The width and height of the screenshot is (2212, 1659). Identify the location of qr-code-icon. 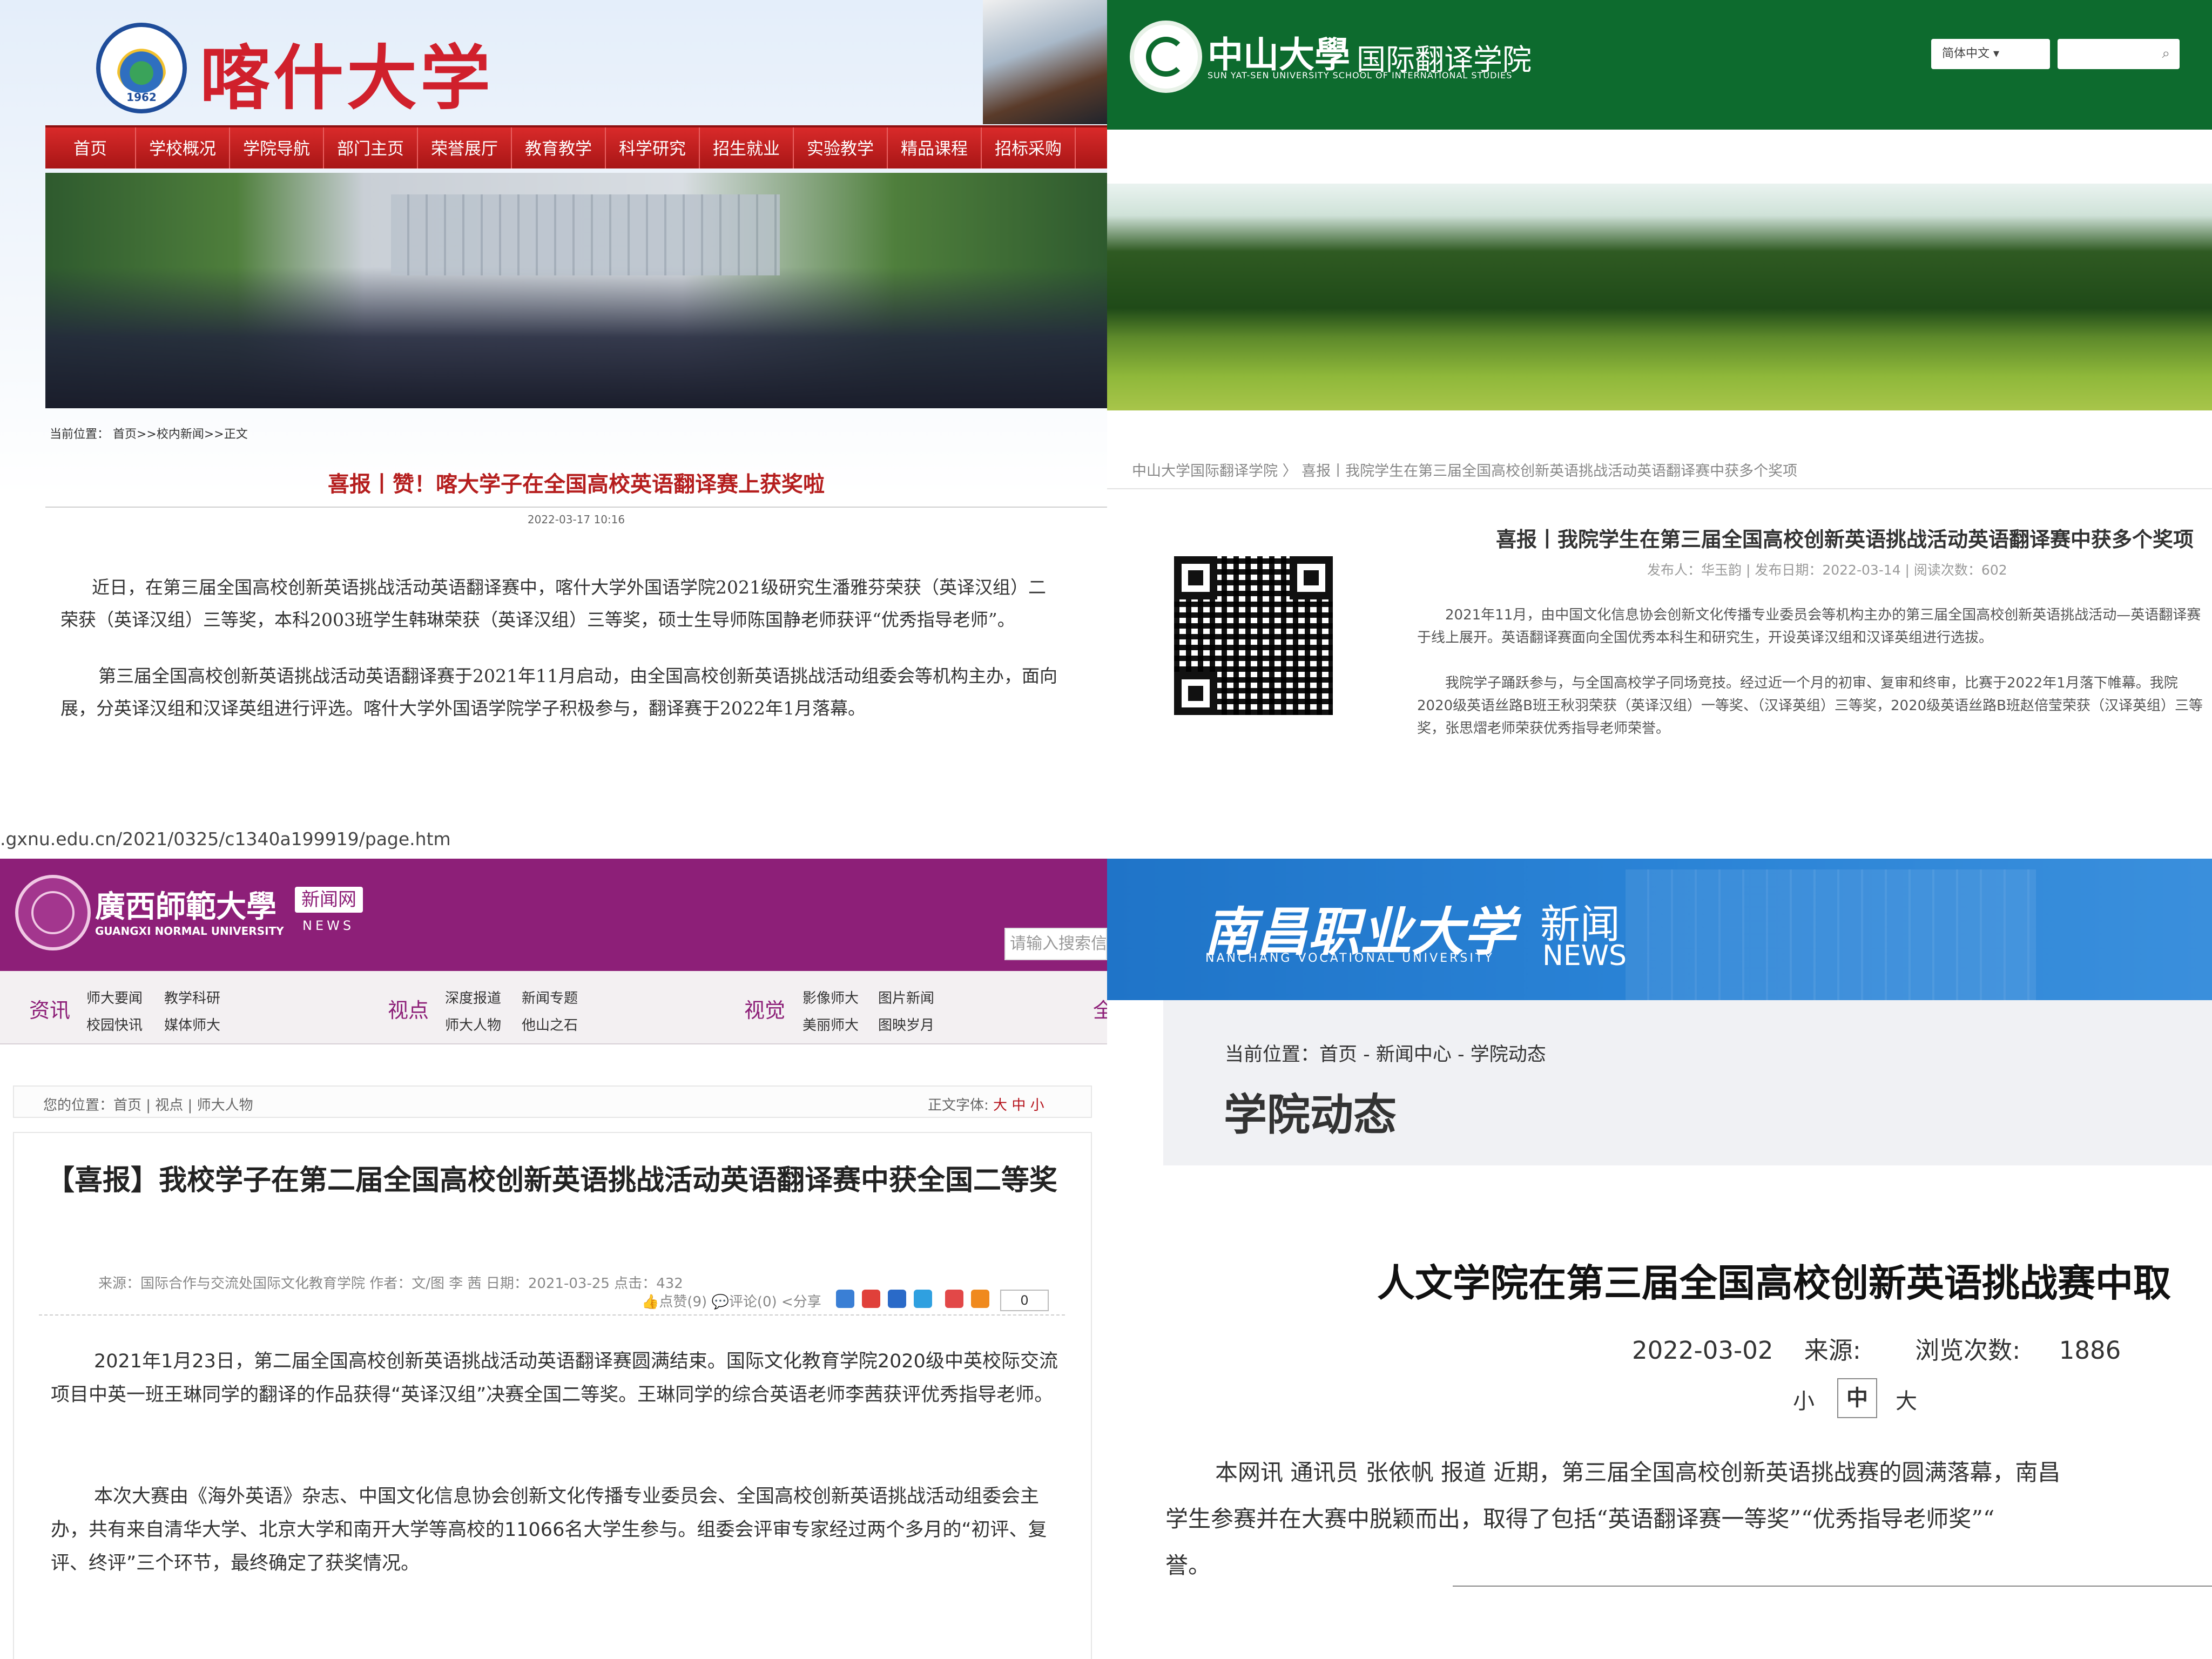
(1253, 635).